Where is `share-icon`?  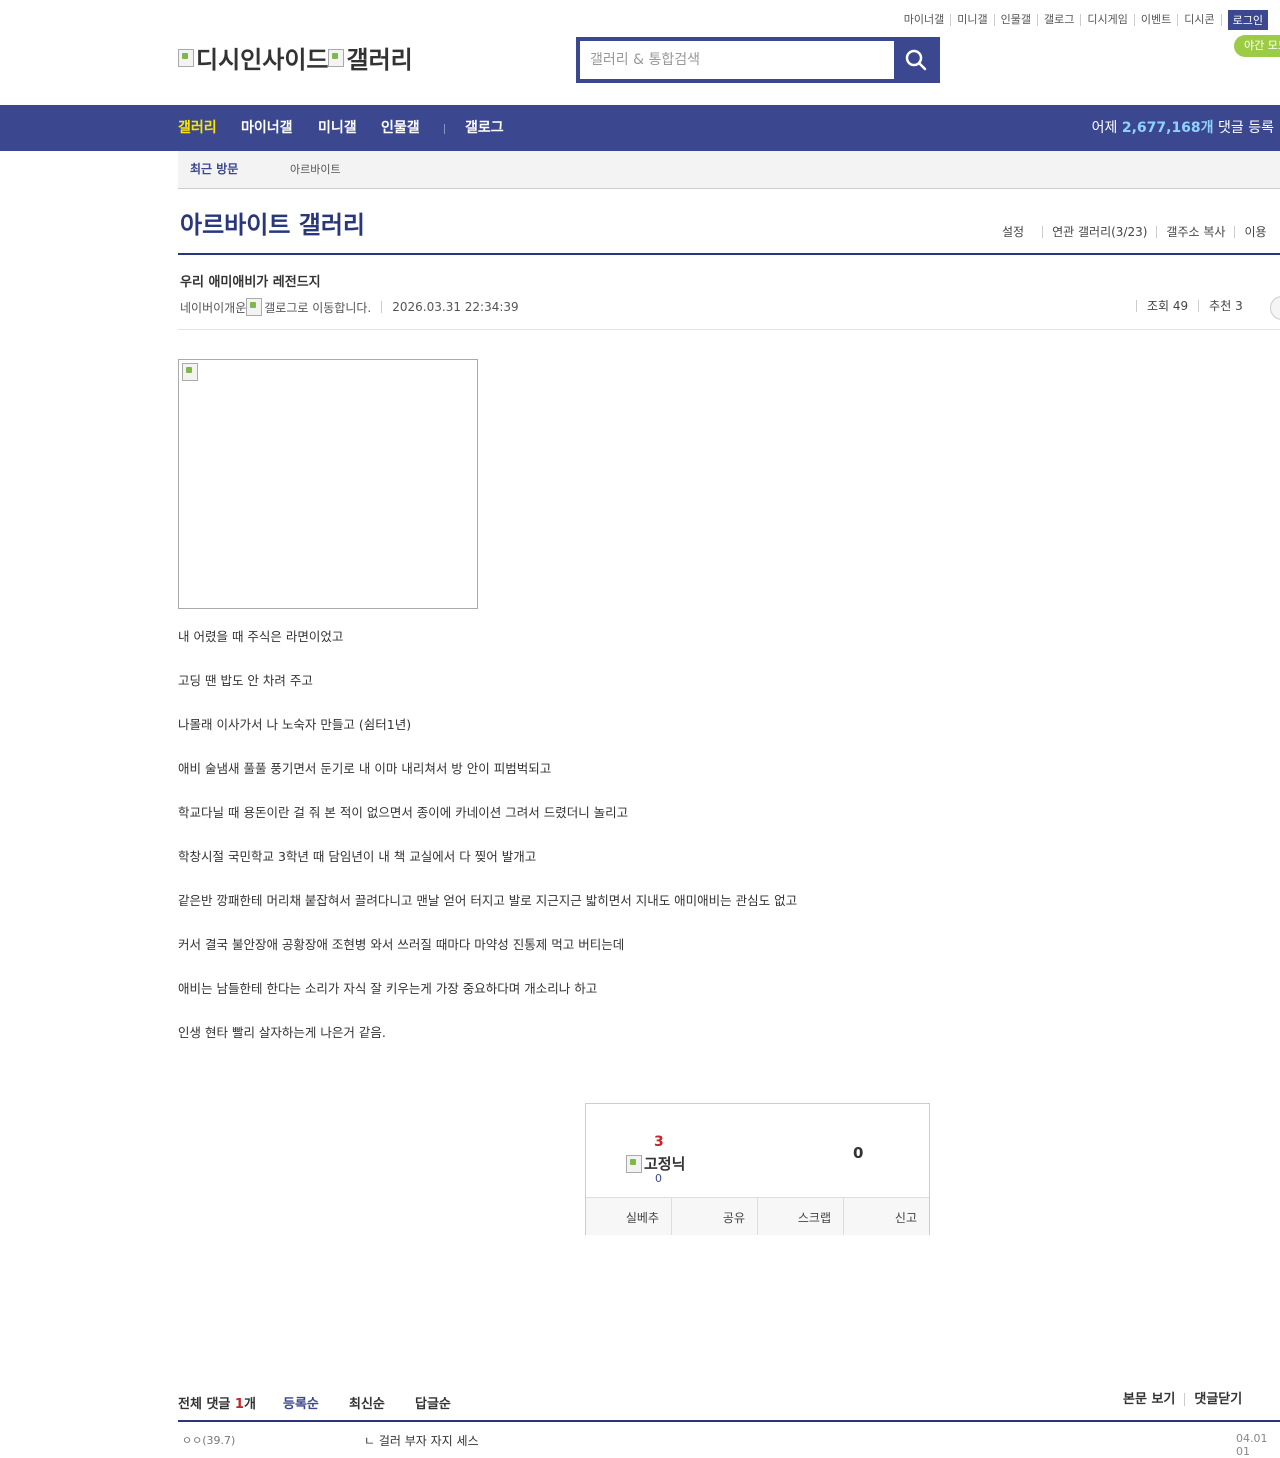 share-icon is located at coordinates (1275, 308).